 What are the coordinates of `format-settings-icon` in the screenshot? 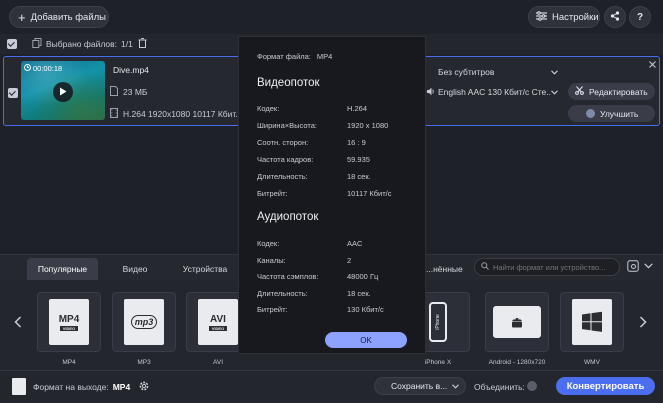 It's located at (633, 267).